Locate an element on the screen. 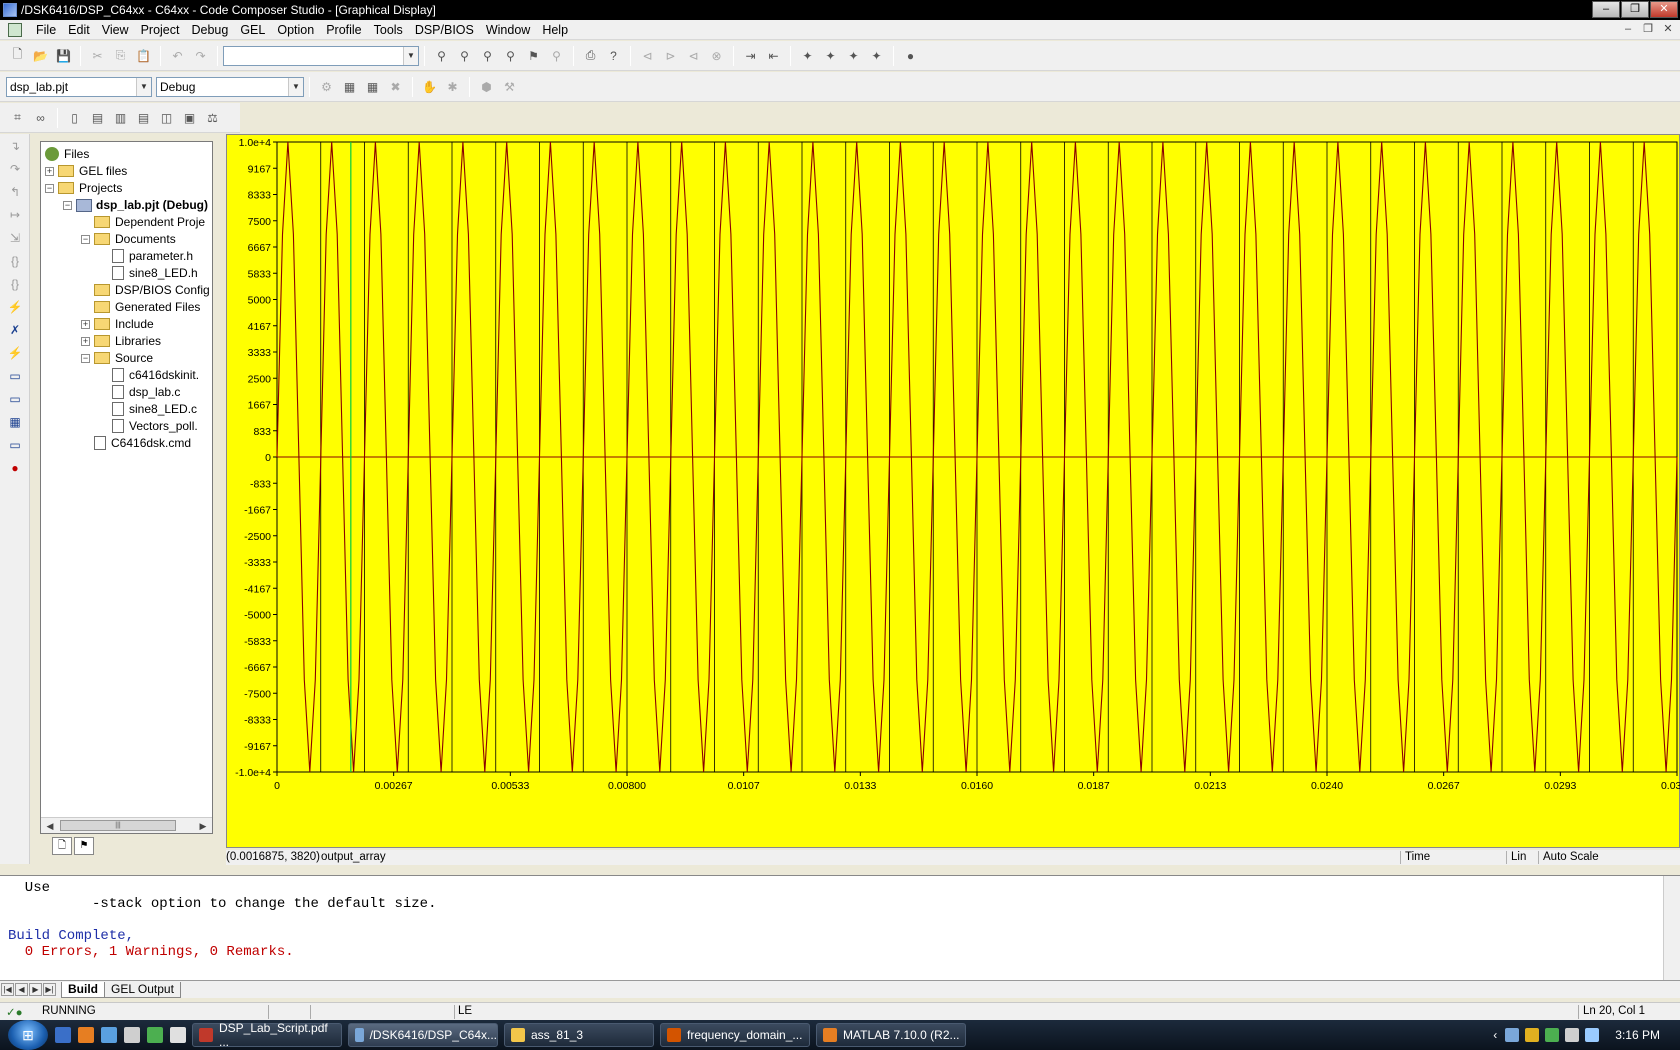 The height and width of the screenshot is (1050, 1680). firefox-icon is located at coordinates (86, 1035).